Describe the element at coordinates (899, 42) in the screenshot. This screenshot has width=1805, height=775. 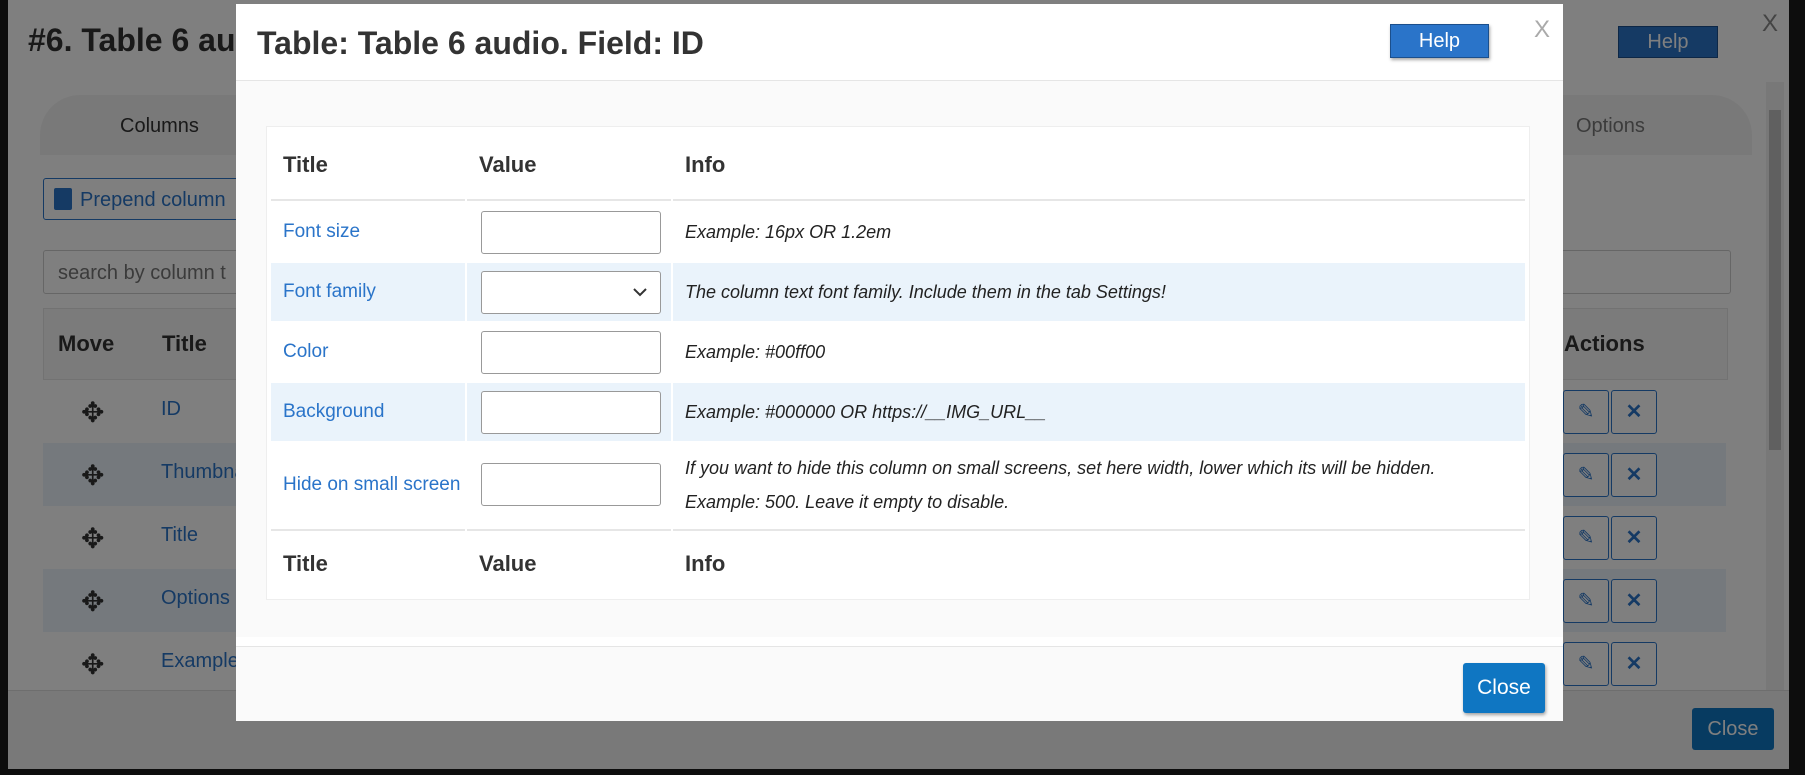
I see `modal-header: Table: Table 6 audio. Field: ID Help X` at that location.